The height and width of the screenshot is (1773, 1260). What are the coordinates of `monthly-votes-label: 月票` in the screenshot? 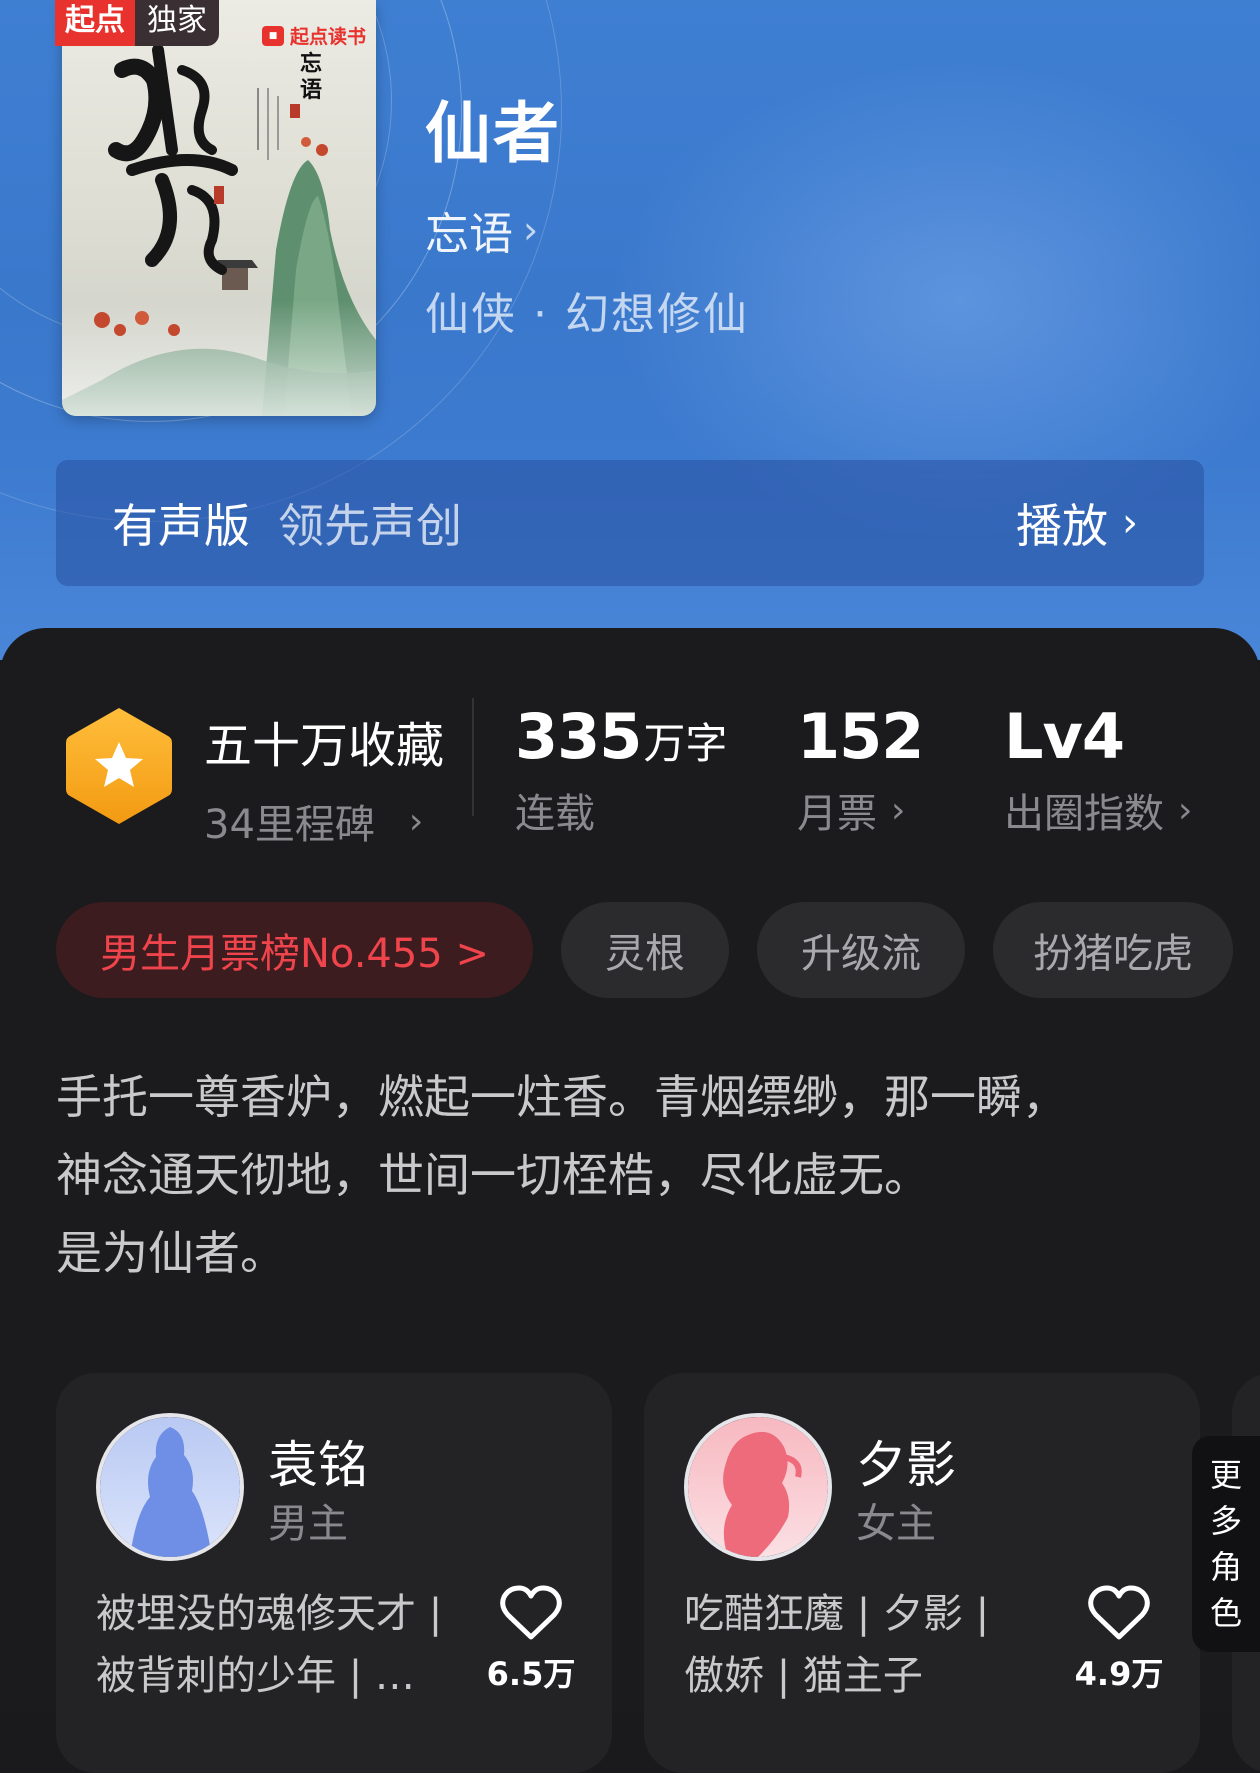 It's located at (837, 814).